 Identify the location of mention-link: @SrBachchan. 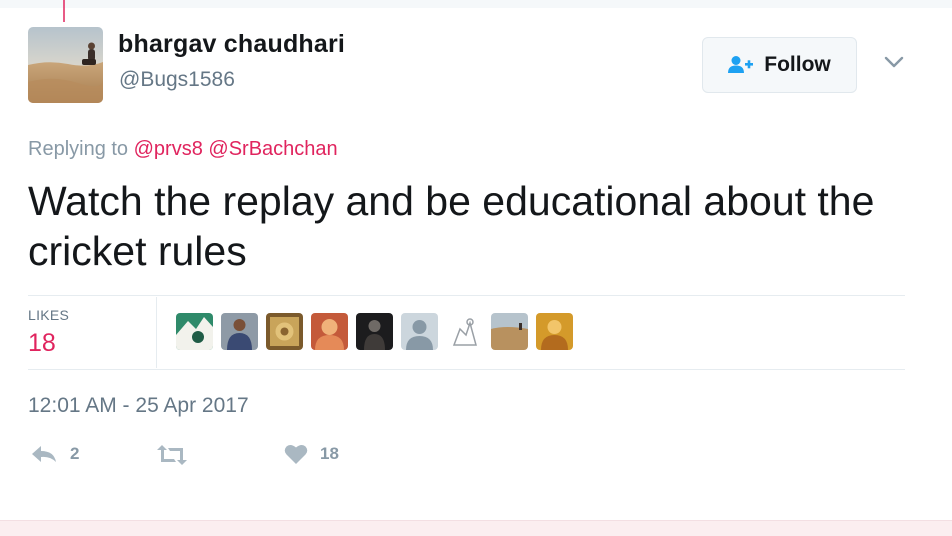
(272, 149).